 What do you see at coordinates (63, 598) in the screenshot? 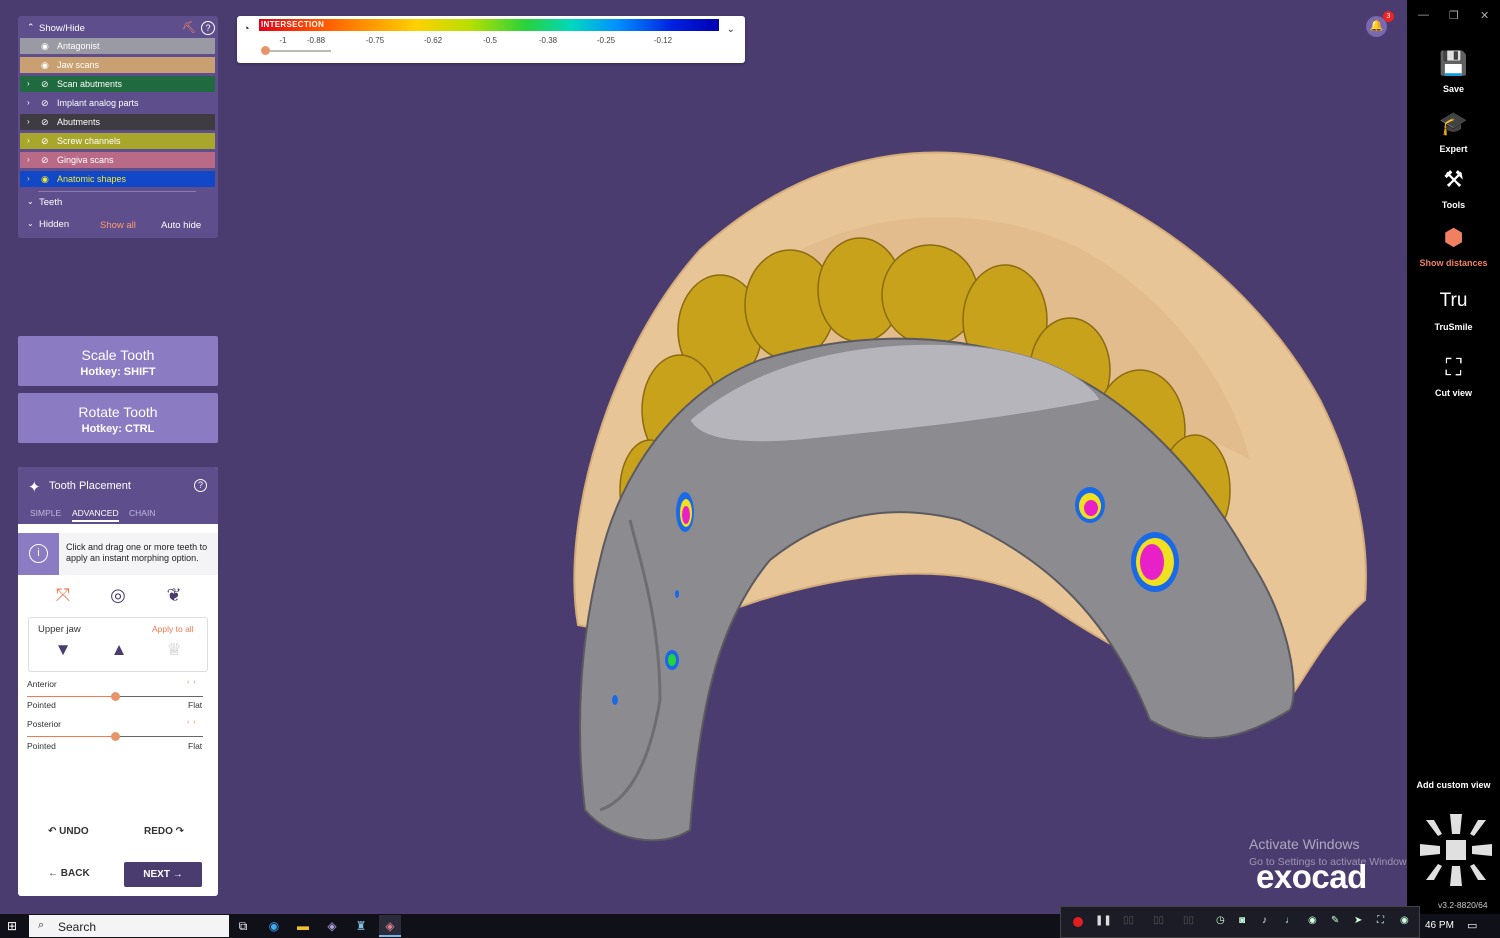
I see `move-teeth-icon: ⤧` at bounding box center [63, 598].